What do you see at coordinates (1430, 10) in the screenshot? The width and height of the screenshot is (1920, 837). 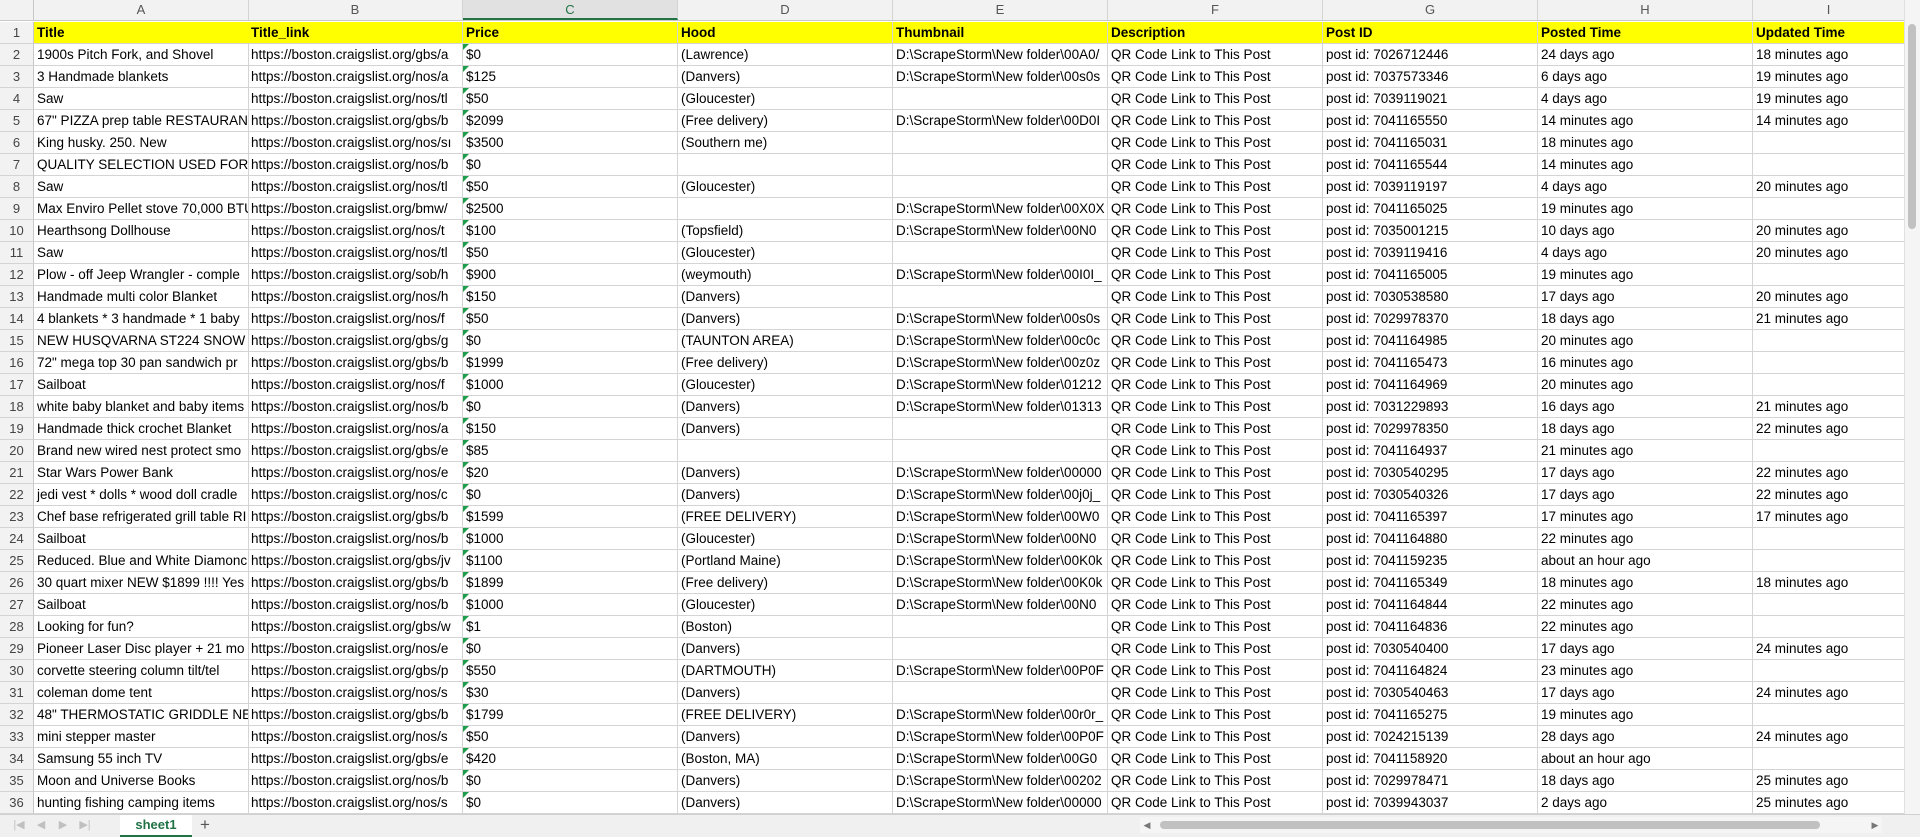 I see `column-header-g: G` at bounding box center [1430, 10].